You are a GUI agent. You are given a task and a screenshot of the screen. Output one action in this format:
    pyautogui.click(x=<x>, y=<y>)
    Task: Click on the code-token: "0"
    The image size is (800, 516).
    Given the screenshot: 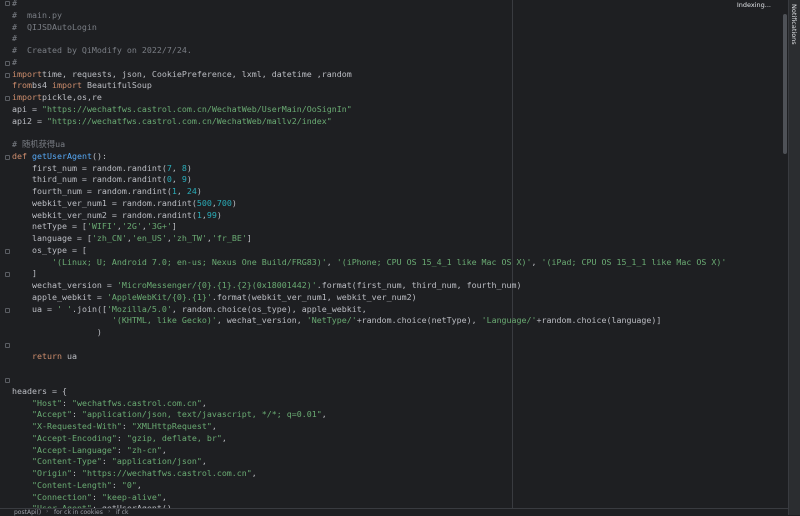 What is the action you would take?
    pyautogui.click(x=129, y=484)
    